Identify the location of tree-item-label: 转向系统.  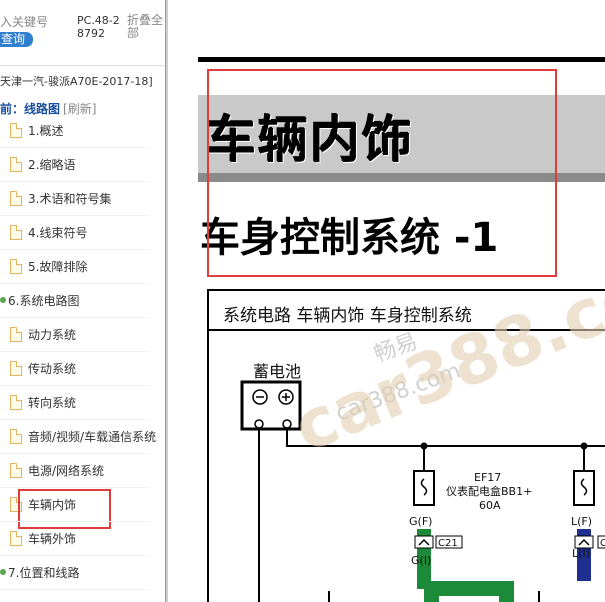
(52, 402).